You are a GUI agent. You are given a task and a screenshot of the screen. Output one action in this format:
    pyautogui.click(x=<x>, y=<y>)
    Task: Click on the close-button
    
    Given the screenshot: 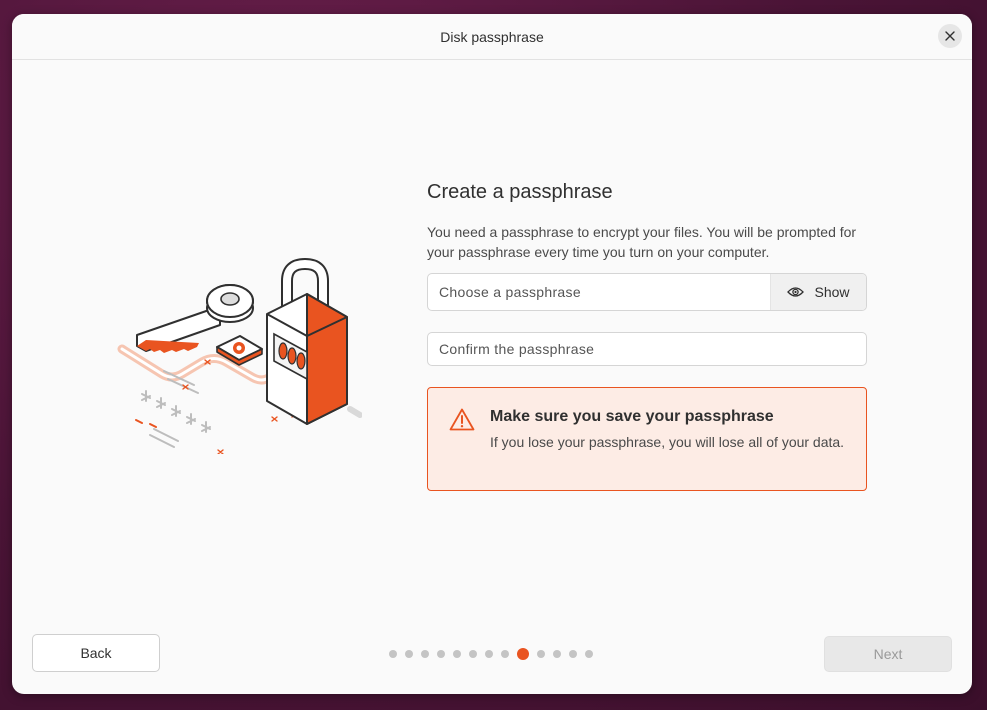 What is the action you would take?
    pyautogui.click(x=950, y=36)
    